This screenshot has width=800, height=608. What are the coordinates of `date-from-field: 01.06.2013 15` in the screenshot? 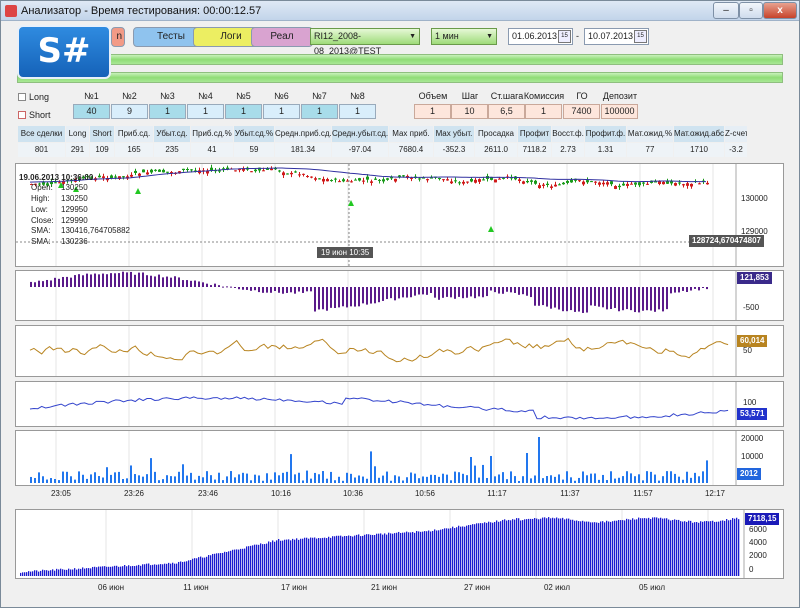 It's located at (540, 36).